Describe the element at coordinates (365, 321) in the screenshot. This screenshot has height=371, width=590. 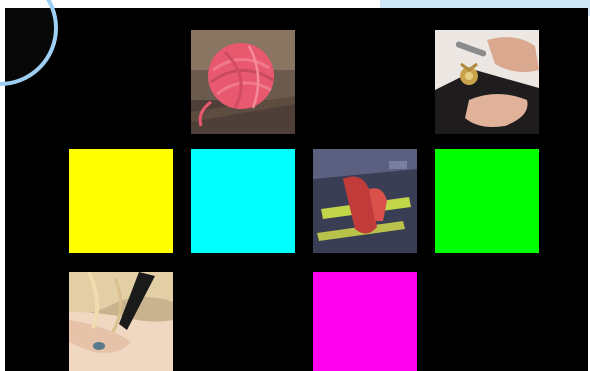
I see `tile-color-magenta` at that location.